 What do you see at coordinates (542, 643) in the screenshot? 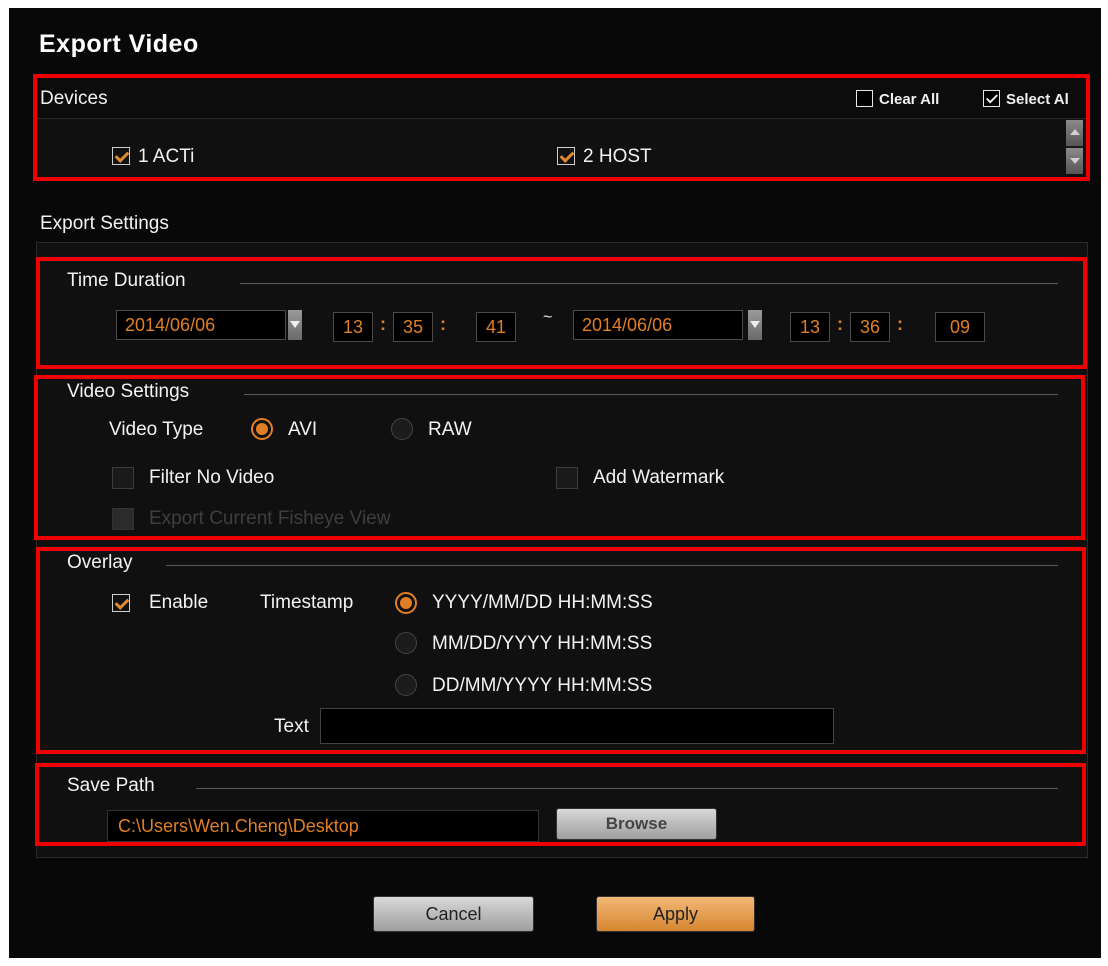
I see `timestamp-format-label-2: MM/DD/YYYY HH:MM:SS` at bounding box center [542, 643].